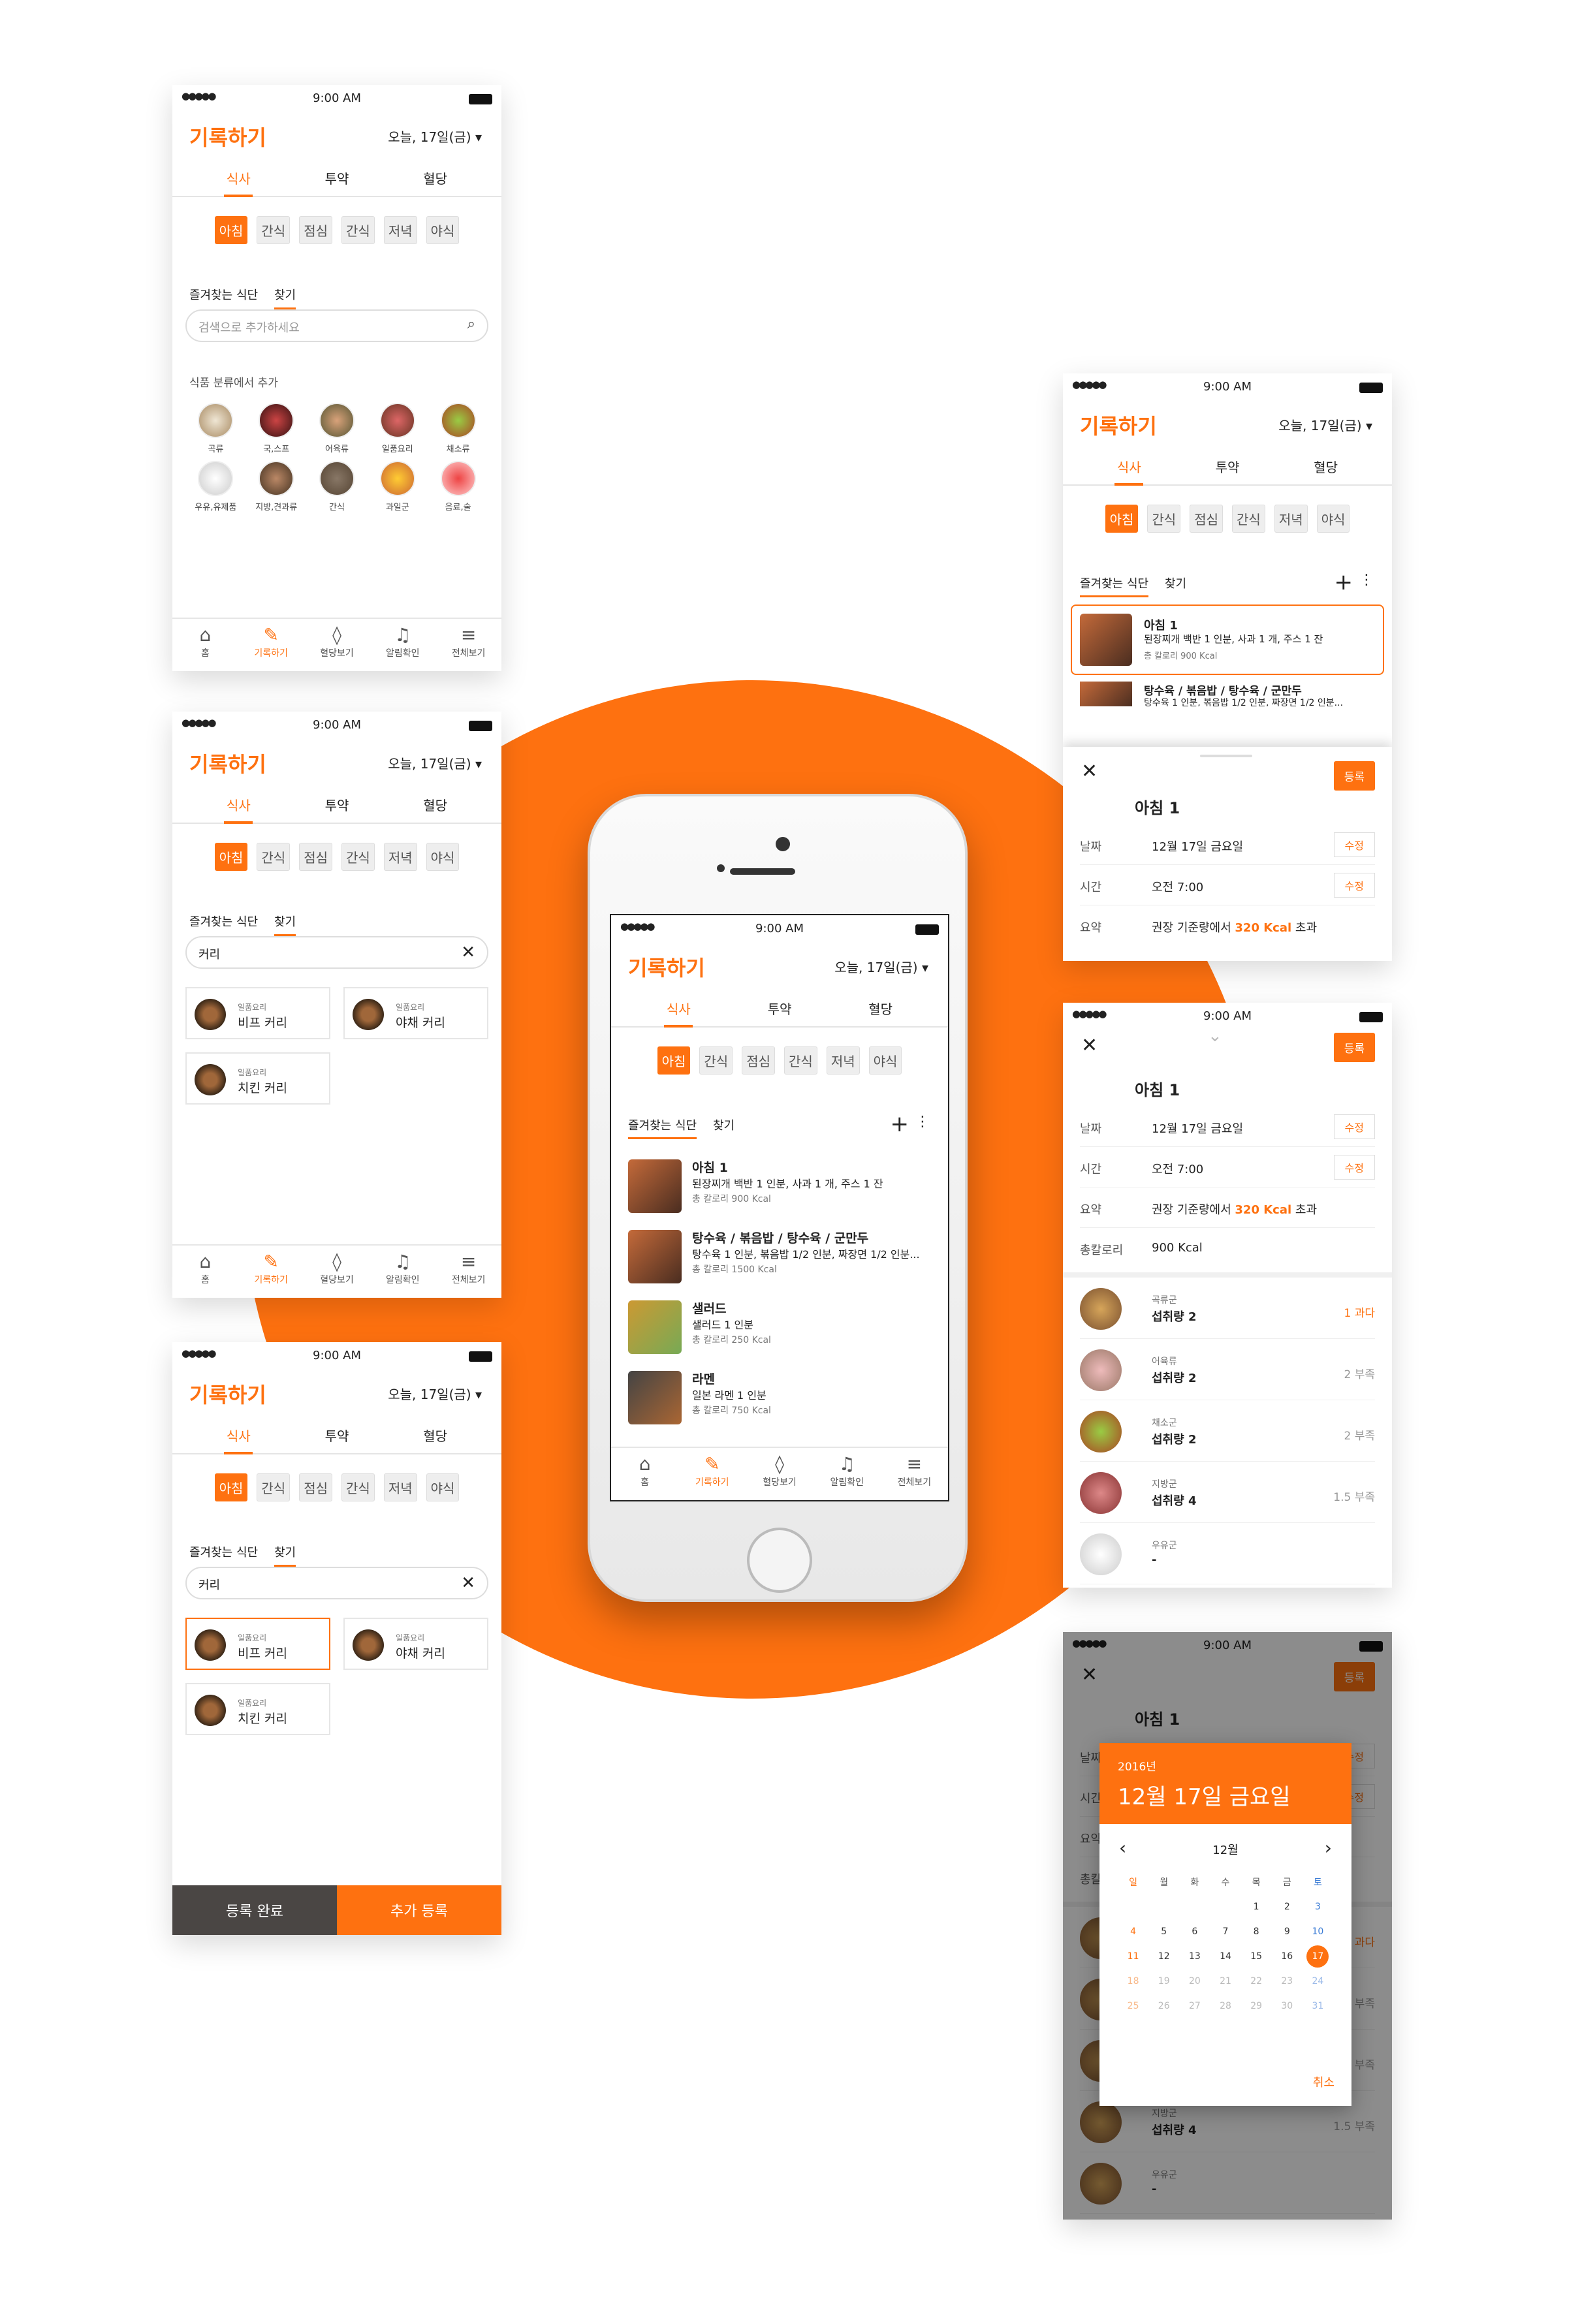  What do you see at coordinates (1318, 1931) in the screenshot?
I see `calendar-day: 10` at bounding box center [1318, 1931].